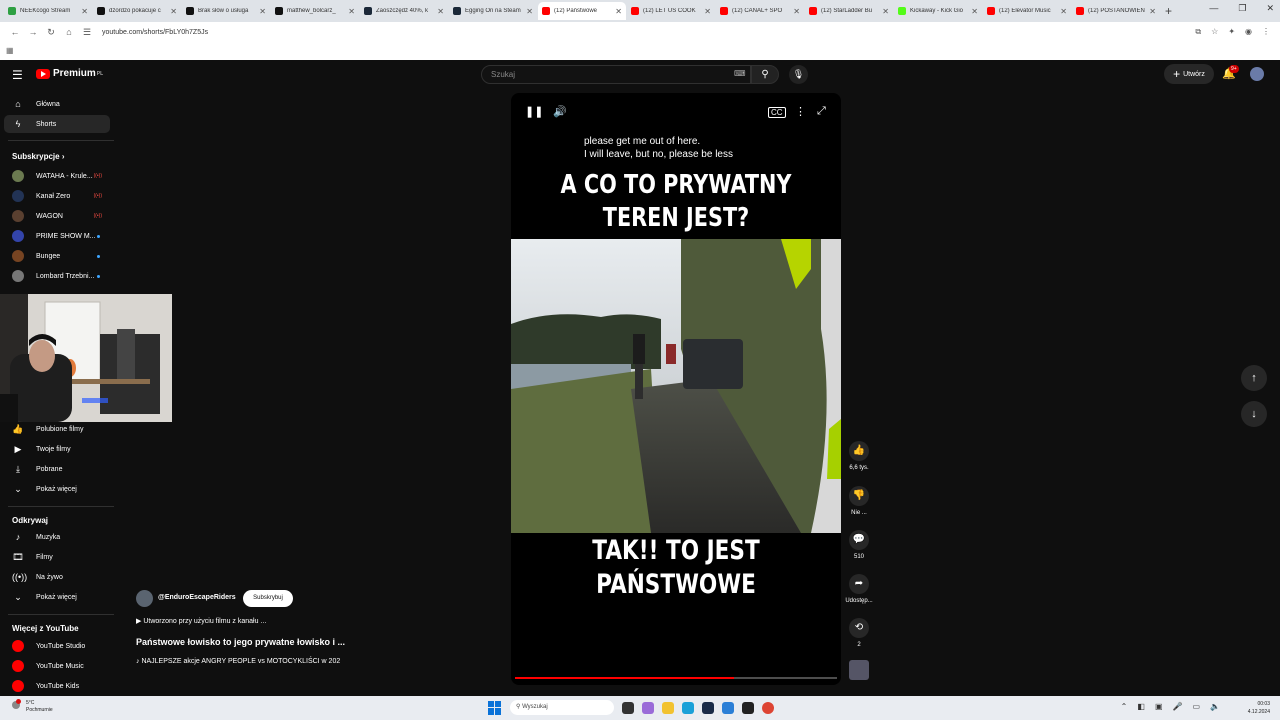 This screenshot has height=720, width=1280. I want to click on browser-tab: (12) POSTANOWIEN ✕, so click(1116, 11).